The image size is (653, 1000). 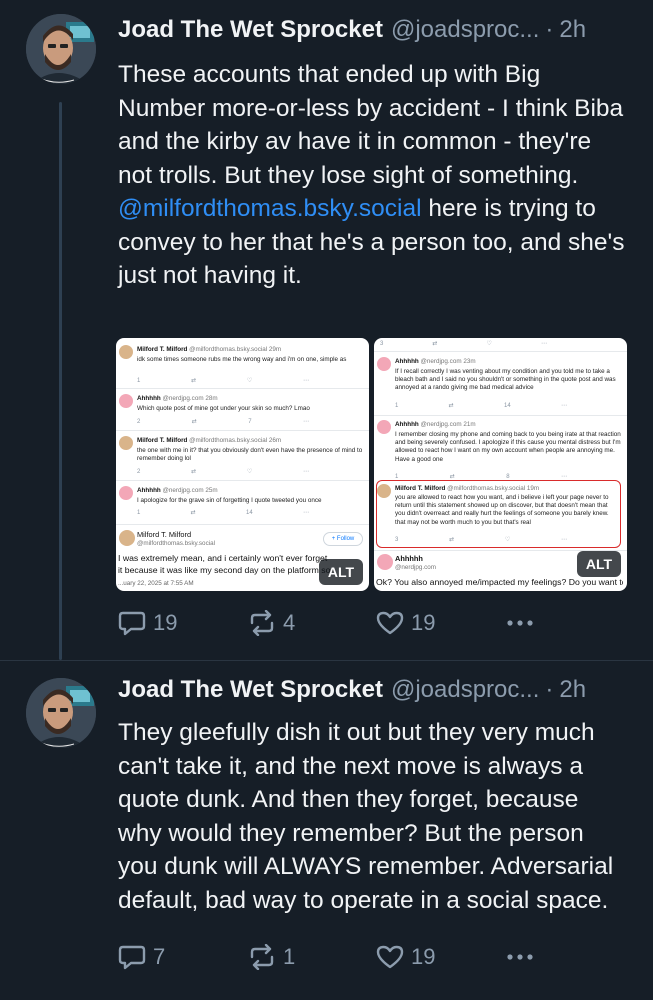 I want to click on screenshot-time: 29m, so click(x=275, y=349).